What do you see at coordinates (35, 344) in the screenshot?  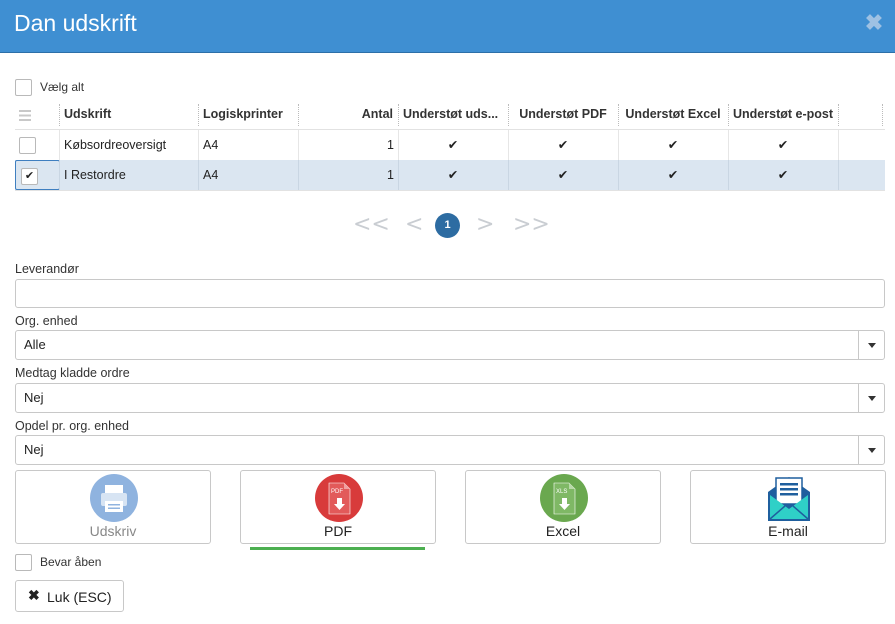 I see `org-unit-value: Alle` at bounding box center [35, 344].